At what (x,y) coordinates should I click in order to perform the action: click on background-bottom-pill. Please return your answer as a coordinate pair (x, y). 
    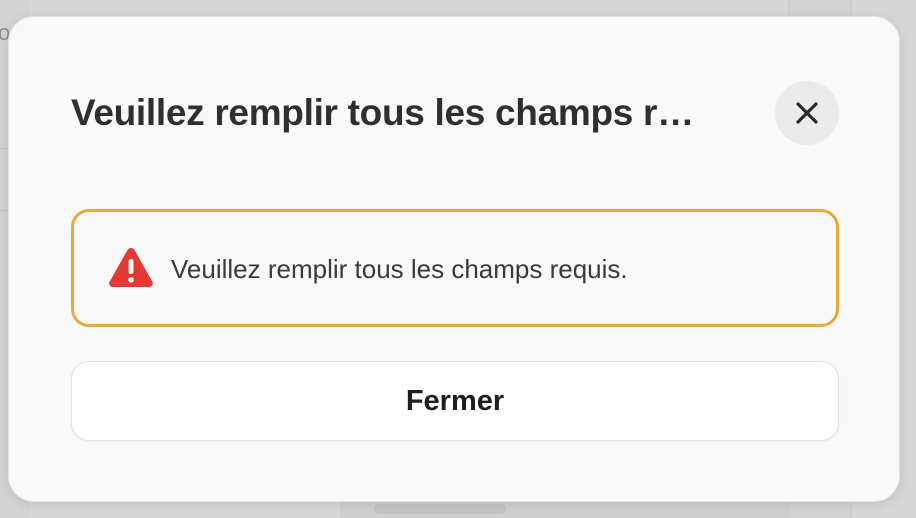
    Looking at the image, I should click on (440, 509).